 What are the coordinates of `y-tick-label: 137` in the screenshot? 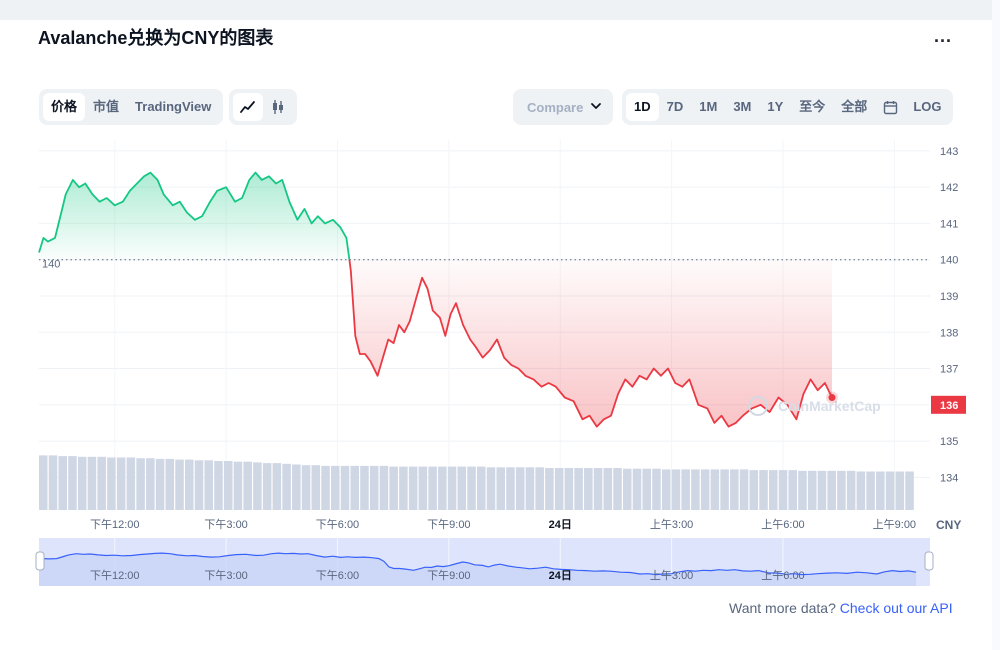 It's located at (949, 370).